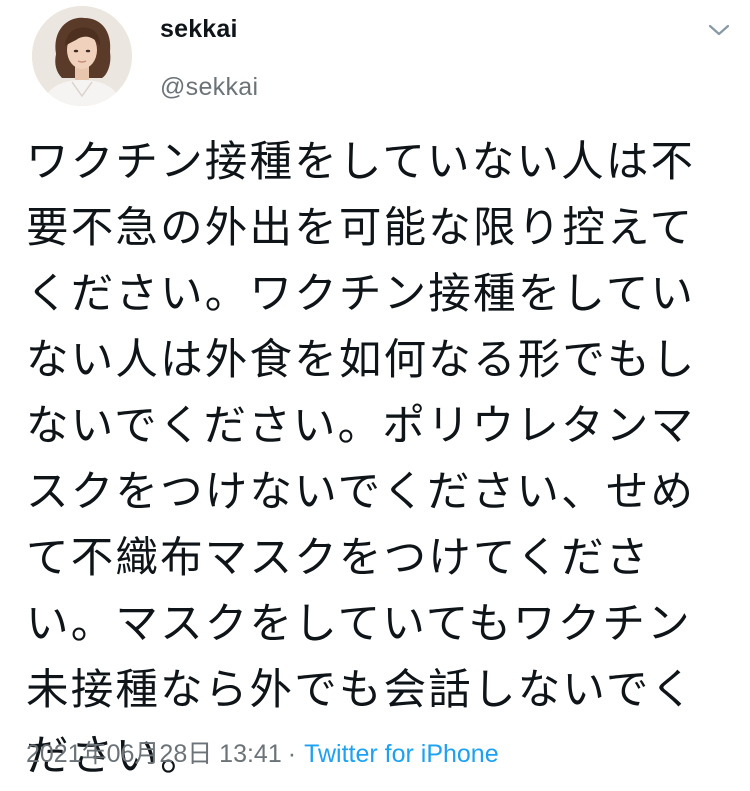 The height and width of the screenshot is (791, 750). What do you see at coordinates (361, 360) in the screenshot?
I see `tweet-text-line: ない人は外食を如何なる形でもし` at bounding box center [361, 360].